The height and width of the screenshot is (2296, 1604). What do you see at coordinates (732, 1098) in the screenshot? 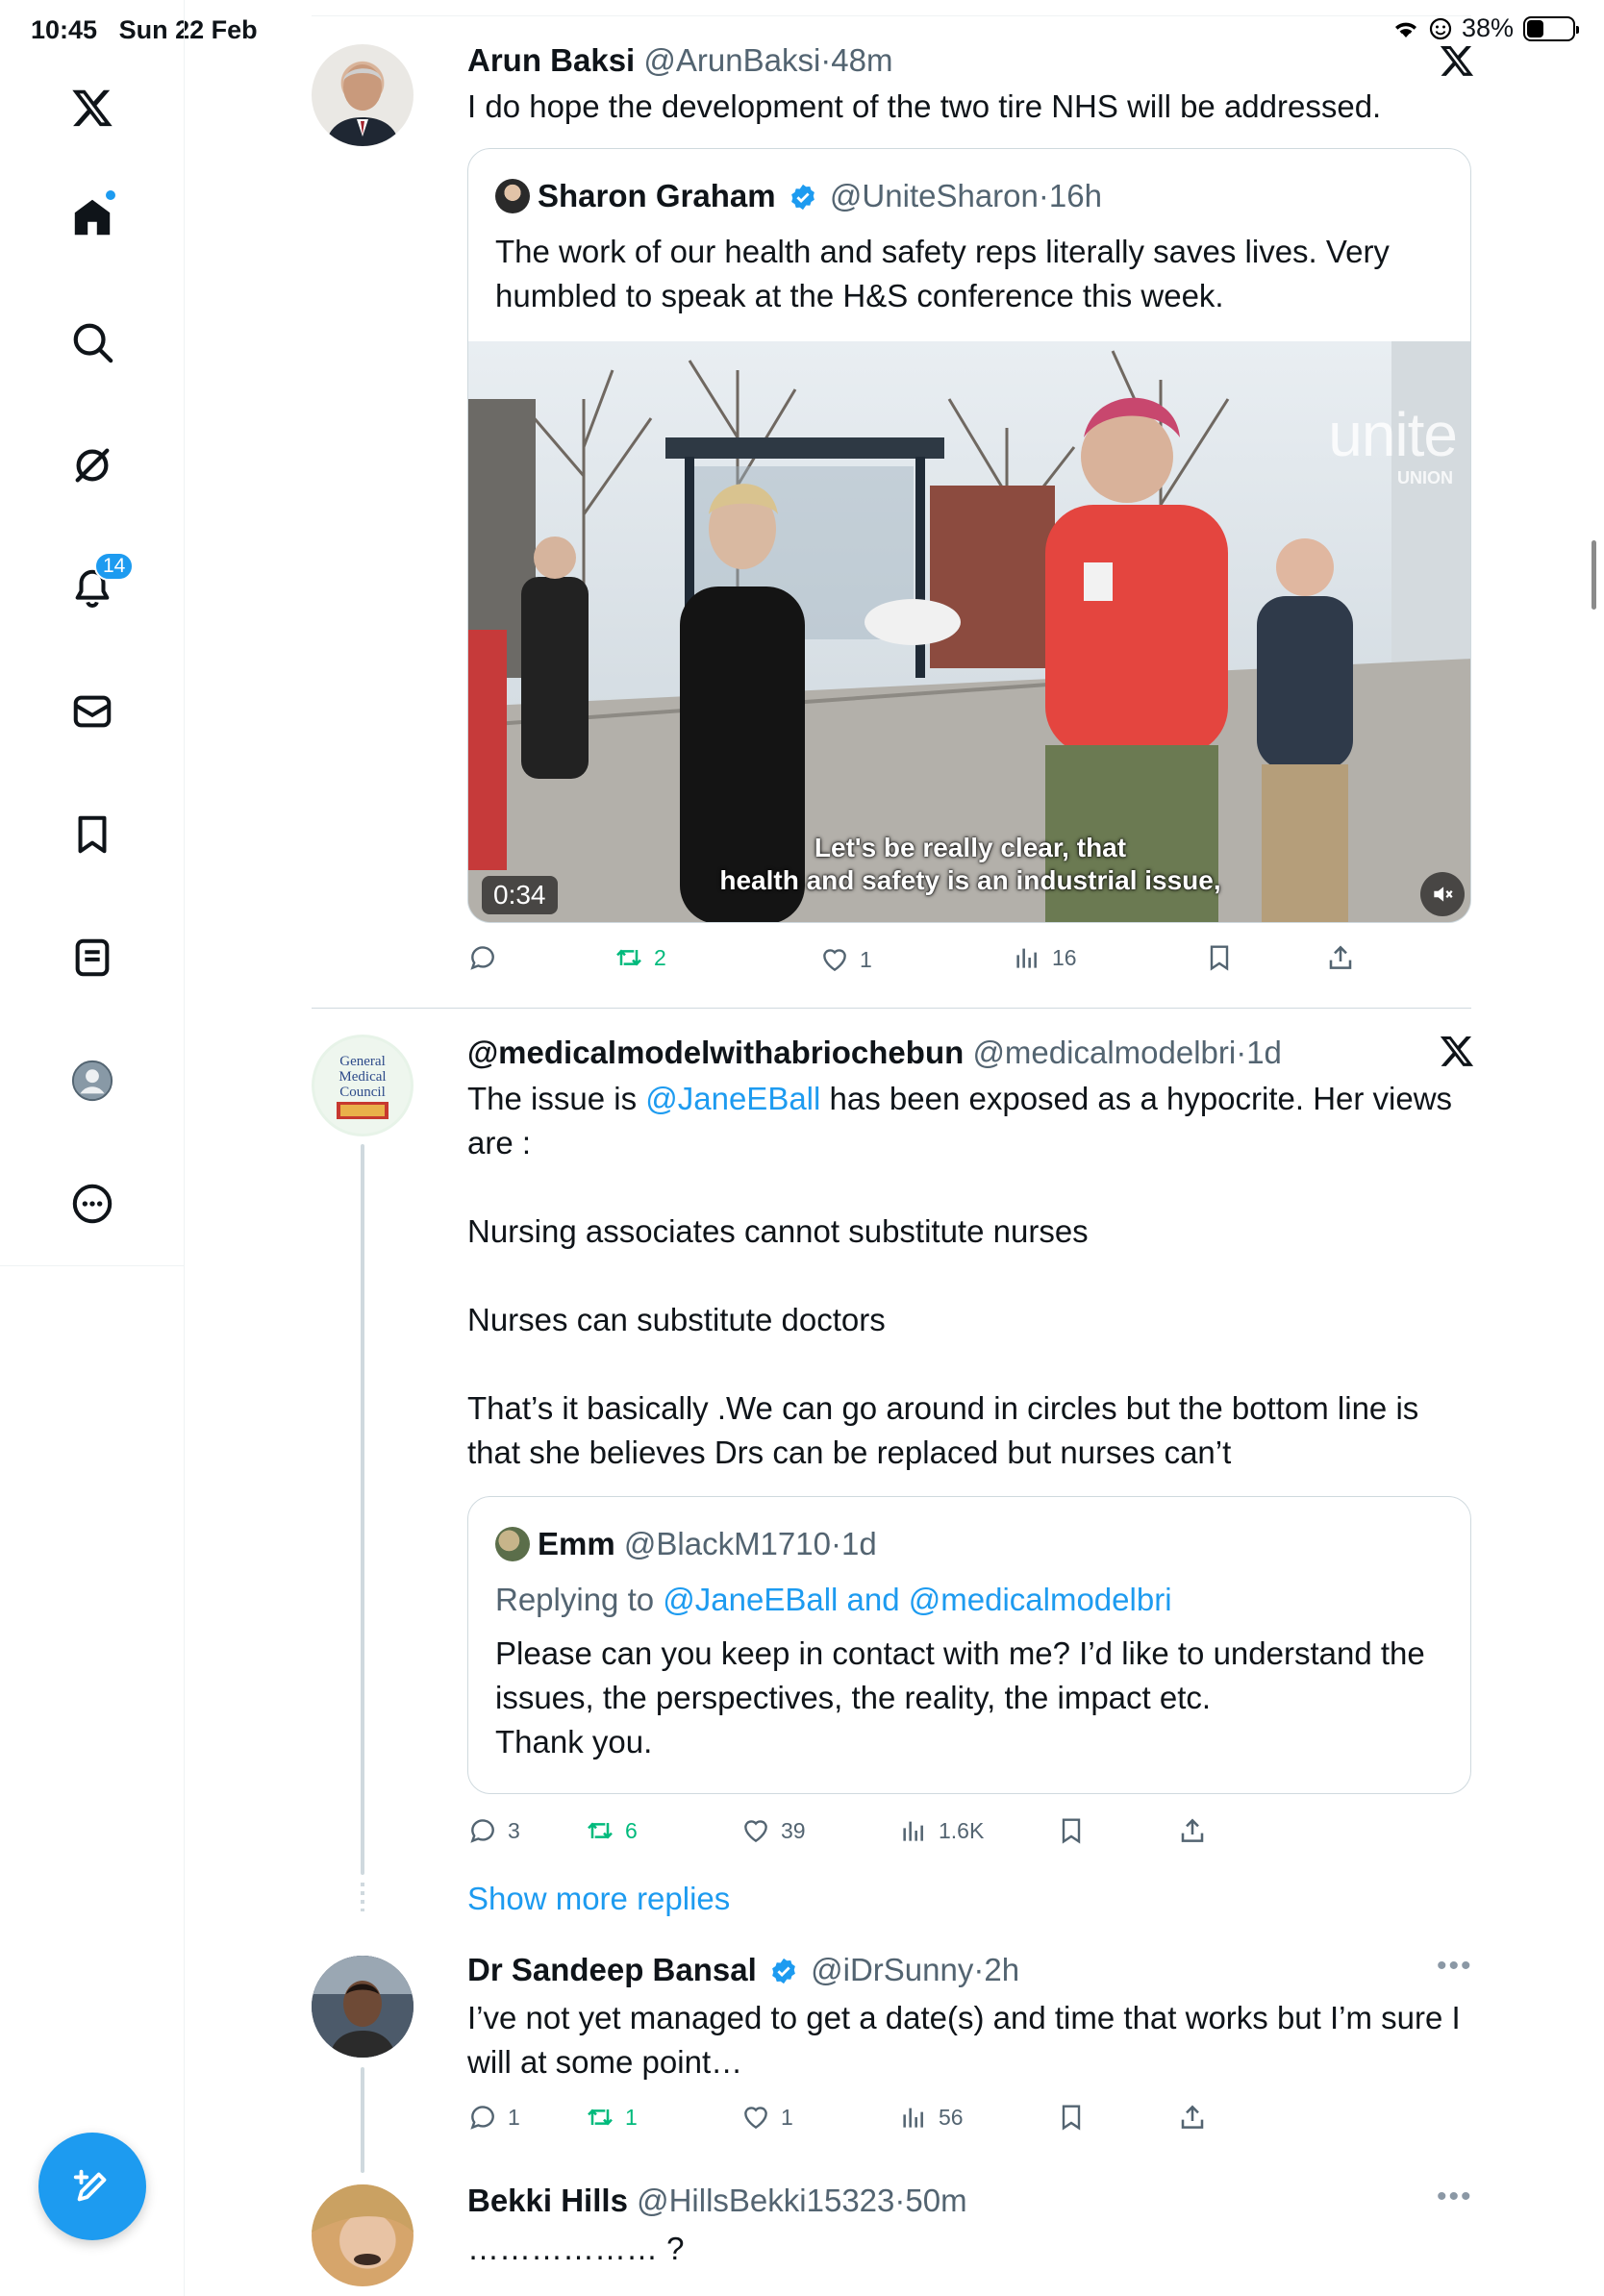
I see `mention-link: @JaneEBall` at bounding box center [732, 1098].